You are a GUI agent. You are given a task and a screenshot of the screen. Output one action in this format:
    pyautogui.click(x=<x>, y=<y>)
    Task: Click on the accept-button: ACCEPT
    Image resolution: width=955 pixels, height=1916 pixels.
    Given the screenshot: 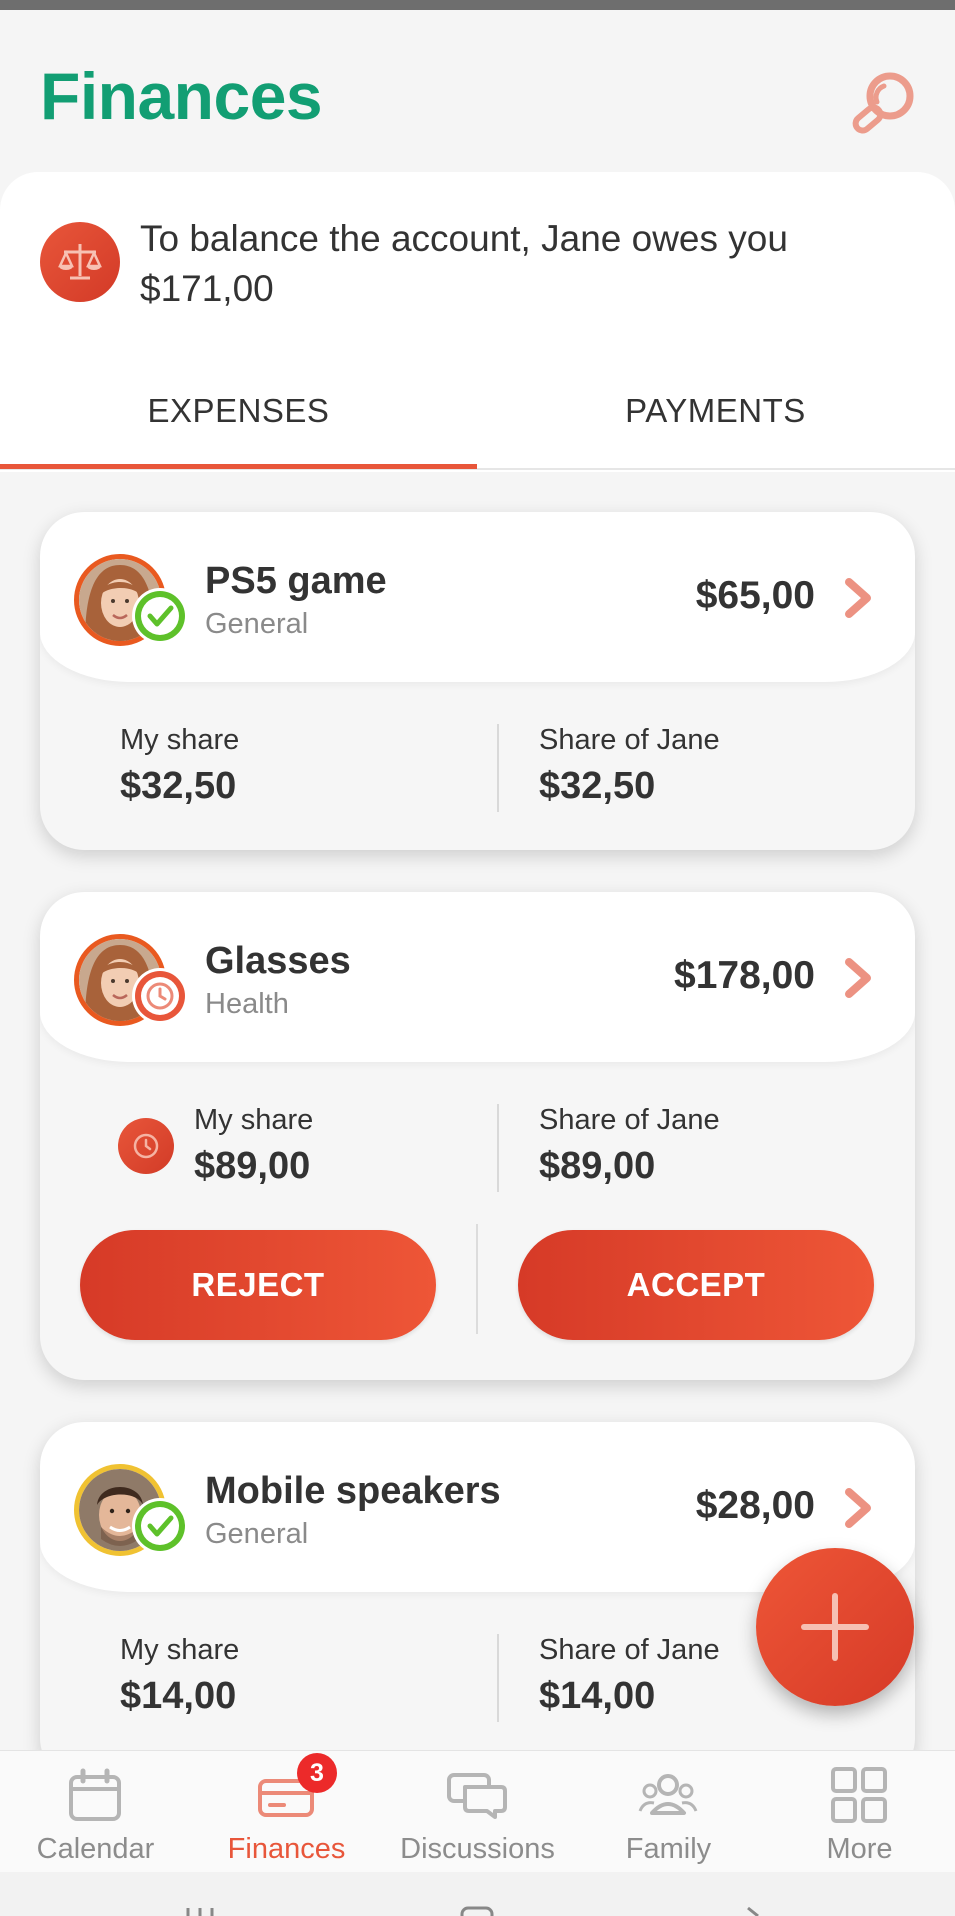 What is the action you would take?
    pyautogui.click(x=696, y=1285)
    